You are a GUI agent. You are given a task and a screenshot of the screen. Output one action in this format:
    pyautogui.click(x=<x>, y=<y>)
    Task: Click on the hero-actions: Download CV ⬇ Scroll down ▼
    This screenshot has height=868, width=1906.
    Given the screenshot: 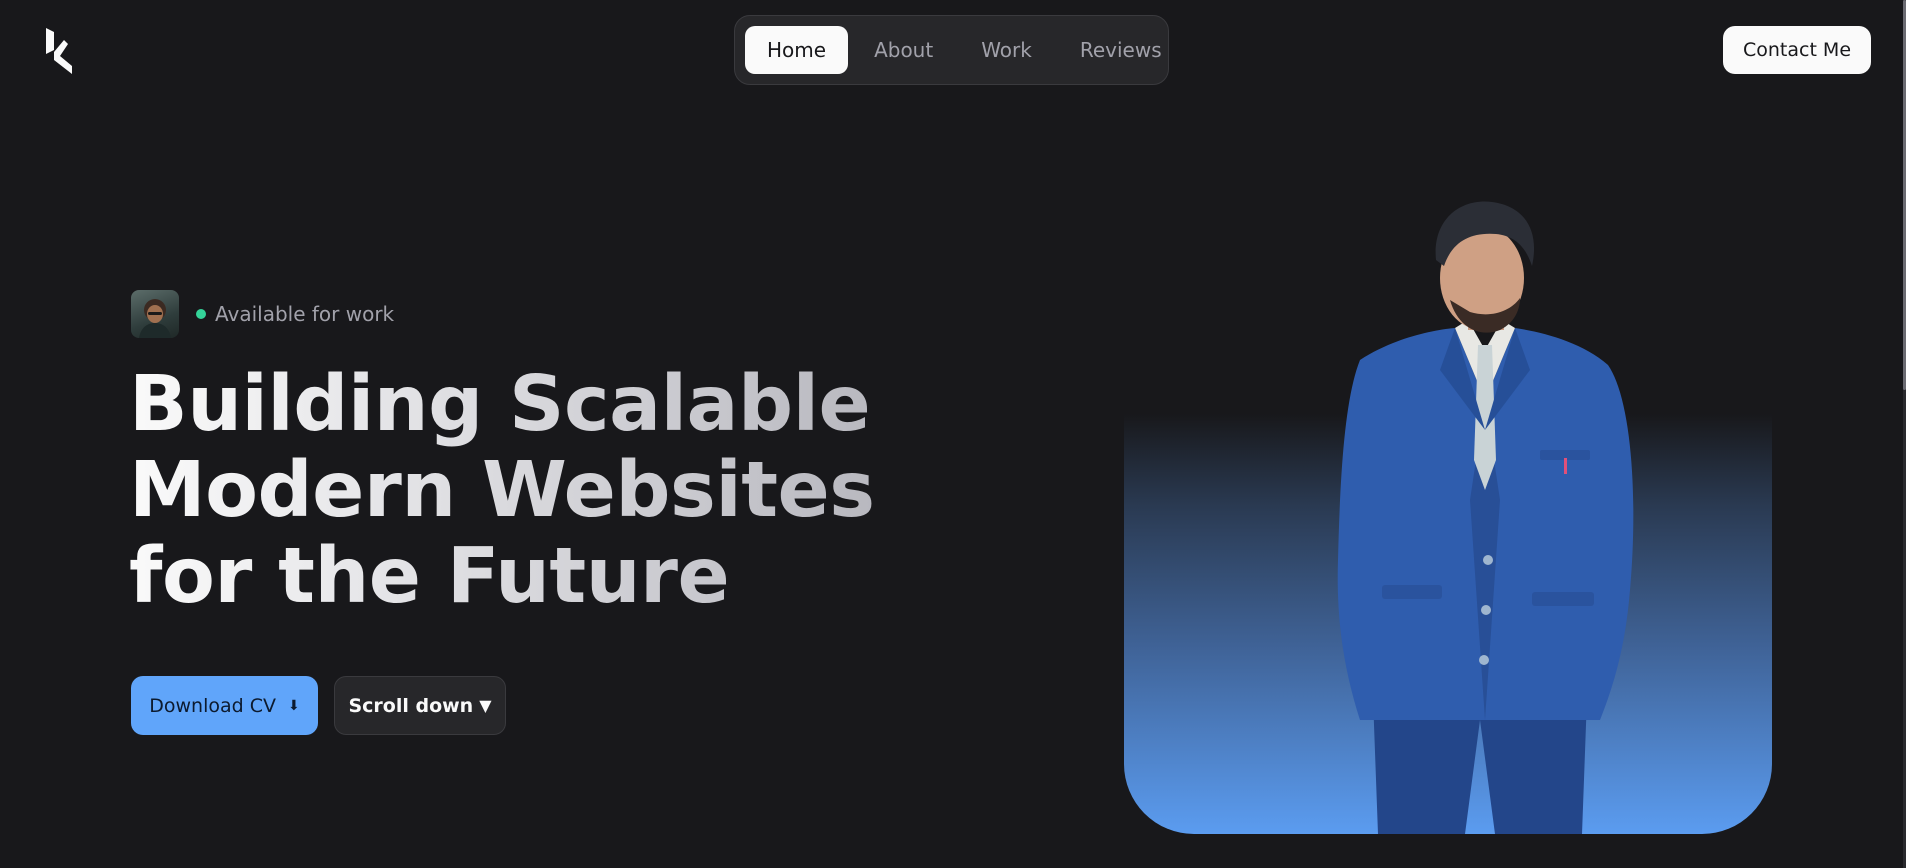 What is the action you would take?
    pyautogui.click(x=318, y=705)
    